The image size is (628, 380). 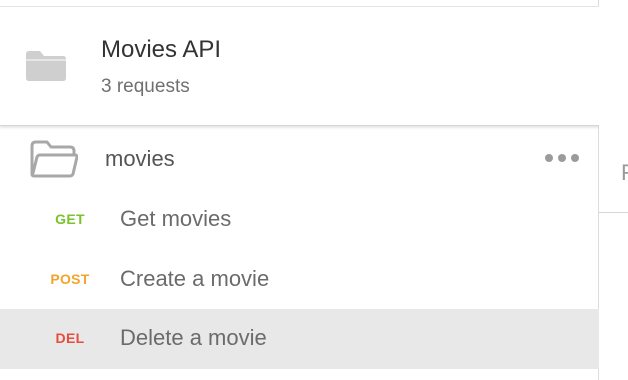 I want to click on method-badge: GET, so click(x=70, y=219).